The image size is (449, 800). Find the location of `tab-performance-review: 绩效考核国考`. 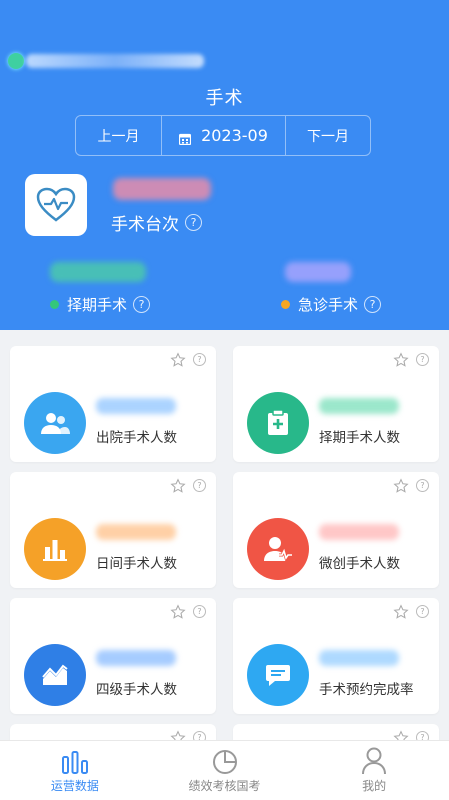

tab-performance-review: 绩效考核国考 is located at coordinates (225, 770).